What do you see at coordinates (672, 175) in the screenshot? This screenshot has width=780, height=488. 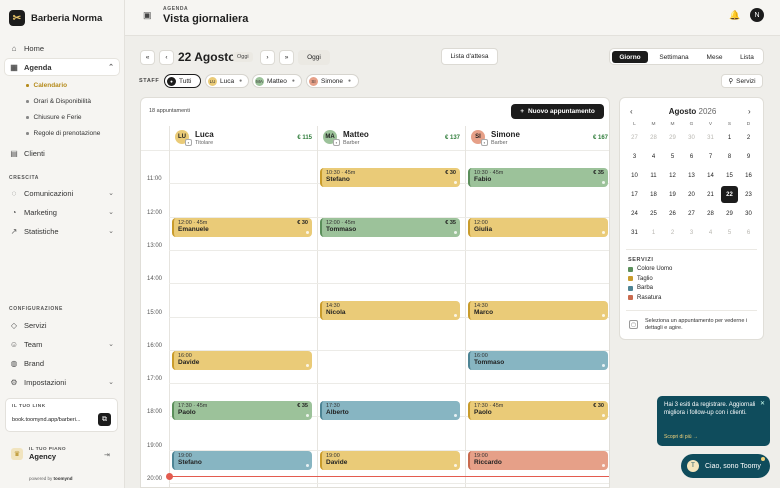 I see `mini-calendar-day: 12` at bounding box center [672, 175].